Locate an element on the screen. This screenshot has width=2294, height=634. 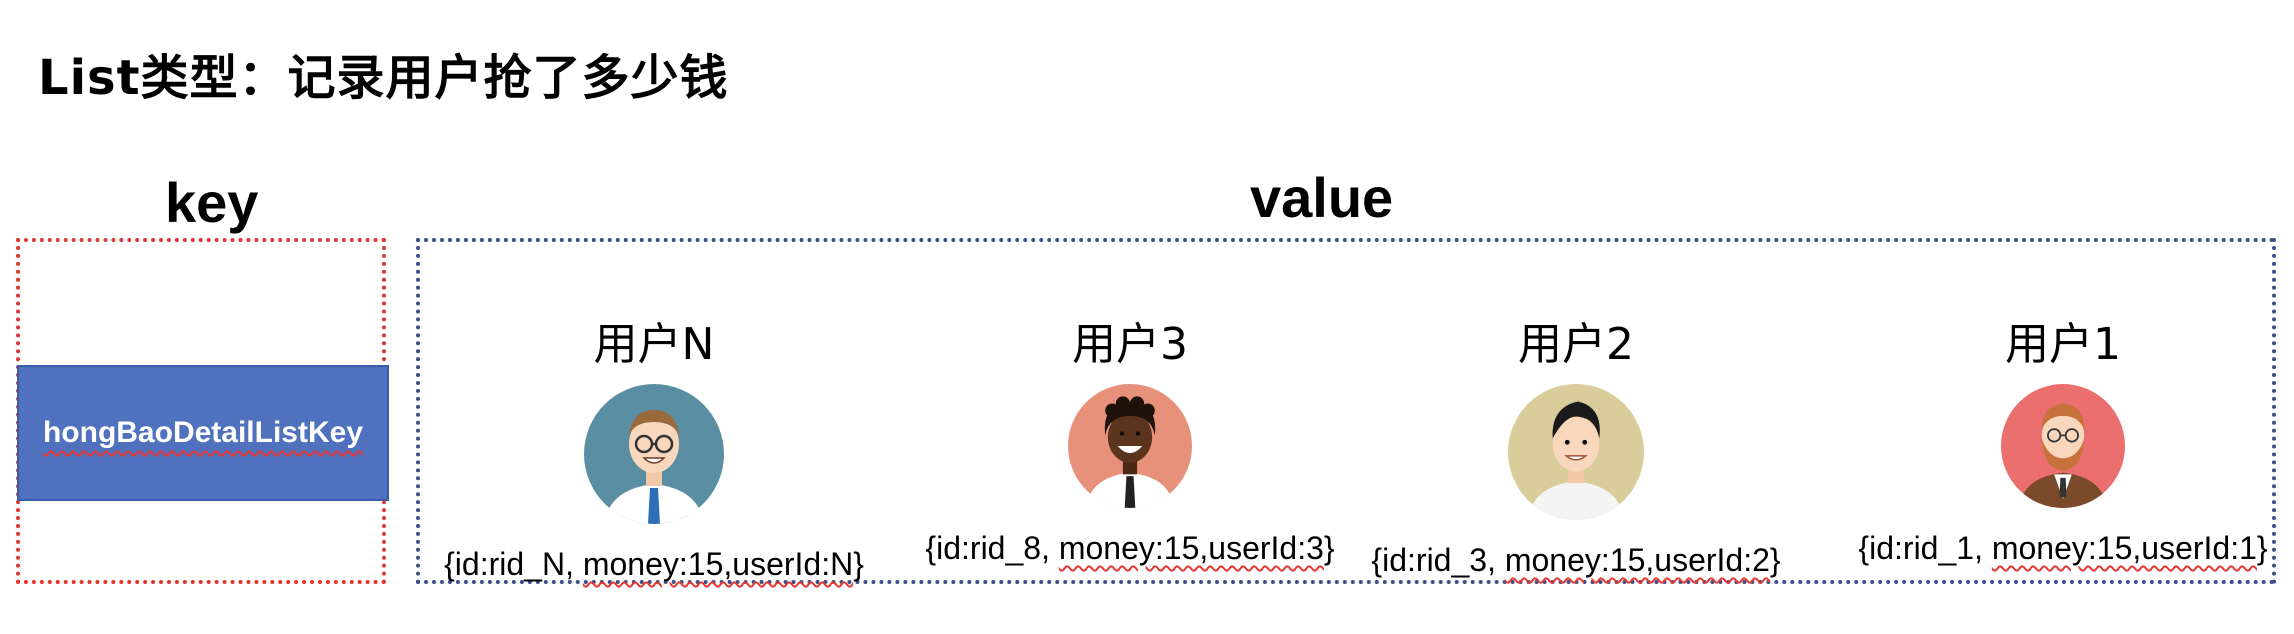
key-rectangle: hongBaoDetailListKey is located at coordinates (203, 433).